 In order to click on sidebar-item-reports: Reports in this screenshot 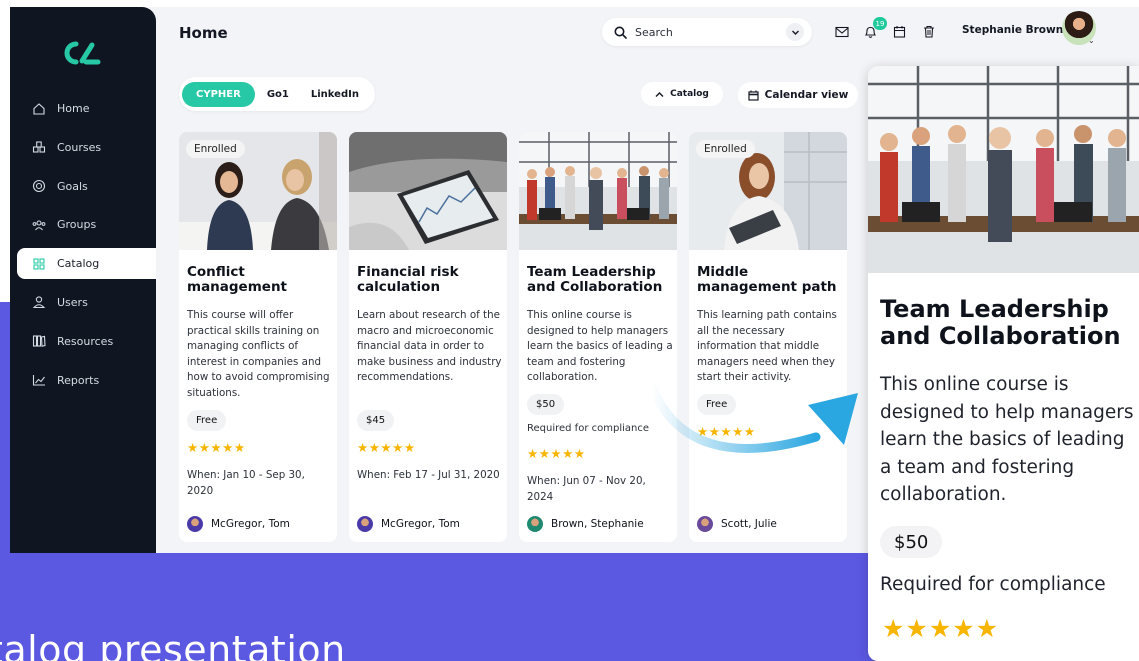, I will do `click(86, 380)`.